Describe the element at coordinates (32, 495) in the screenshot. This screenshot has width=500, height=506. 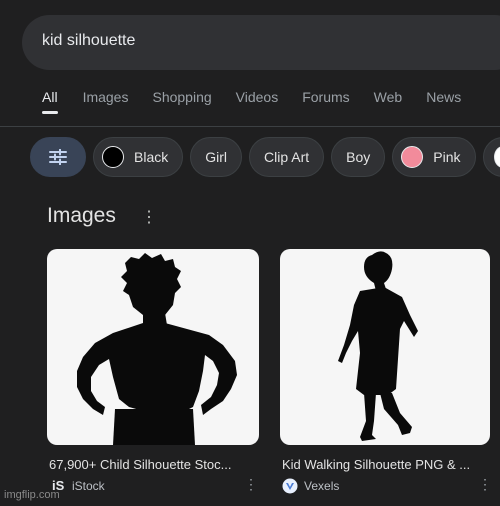
I see `imgflip-watermark: imgflip.com` at that location.